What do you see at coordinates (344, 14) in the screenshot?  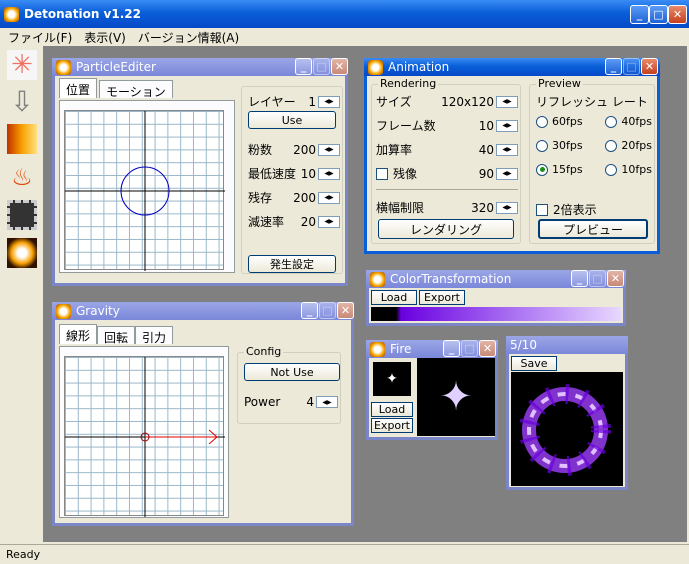 I see `app-titlebar: Detonation v1.22 _ □ ✕` at bounding box center [344, 14].